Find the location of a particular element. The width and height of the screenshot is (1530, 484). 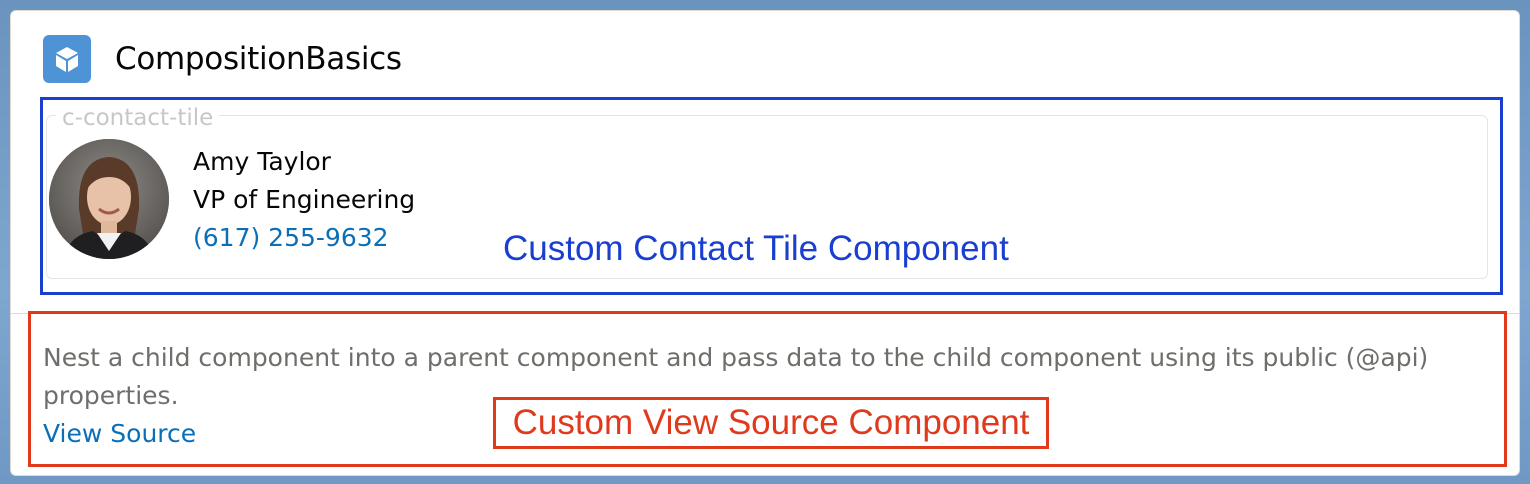

card-title: CompositionBasics is located at coordinates (258, 59).